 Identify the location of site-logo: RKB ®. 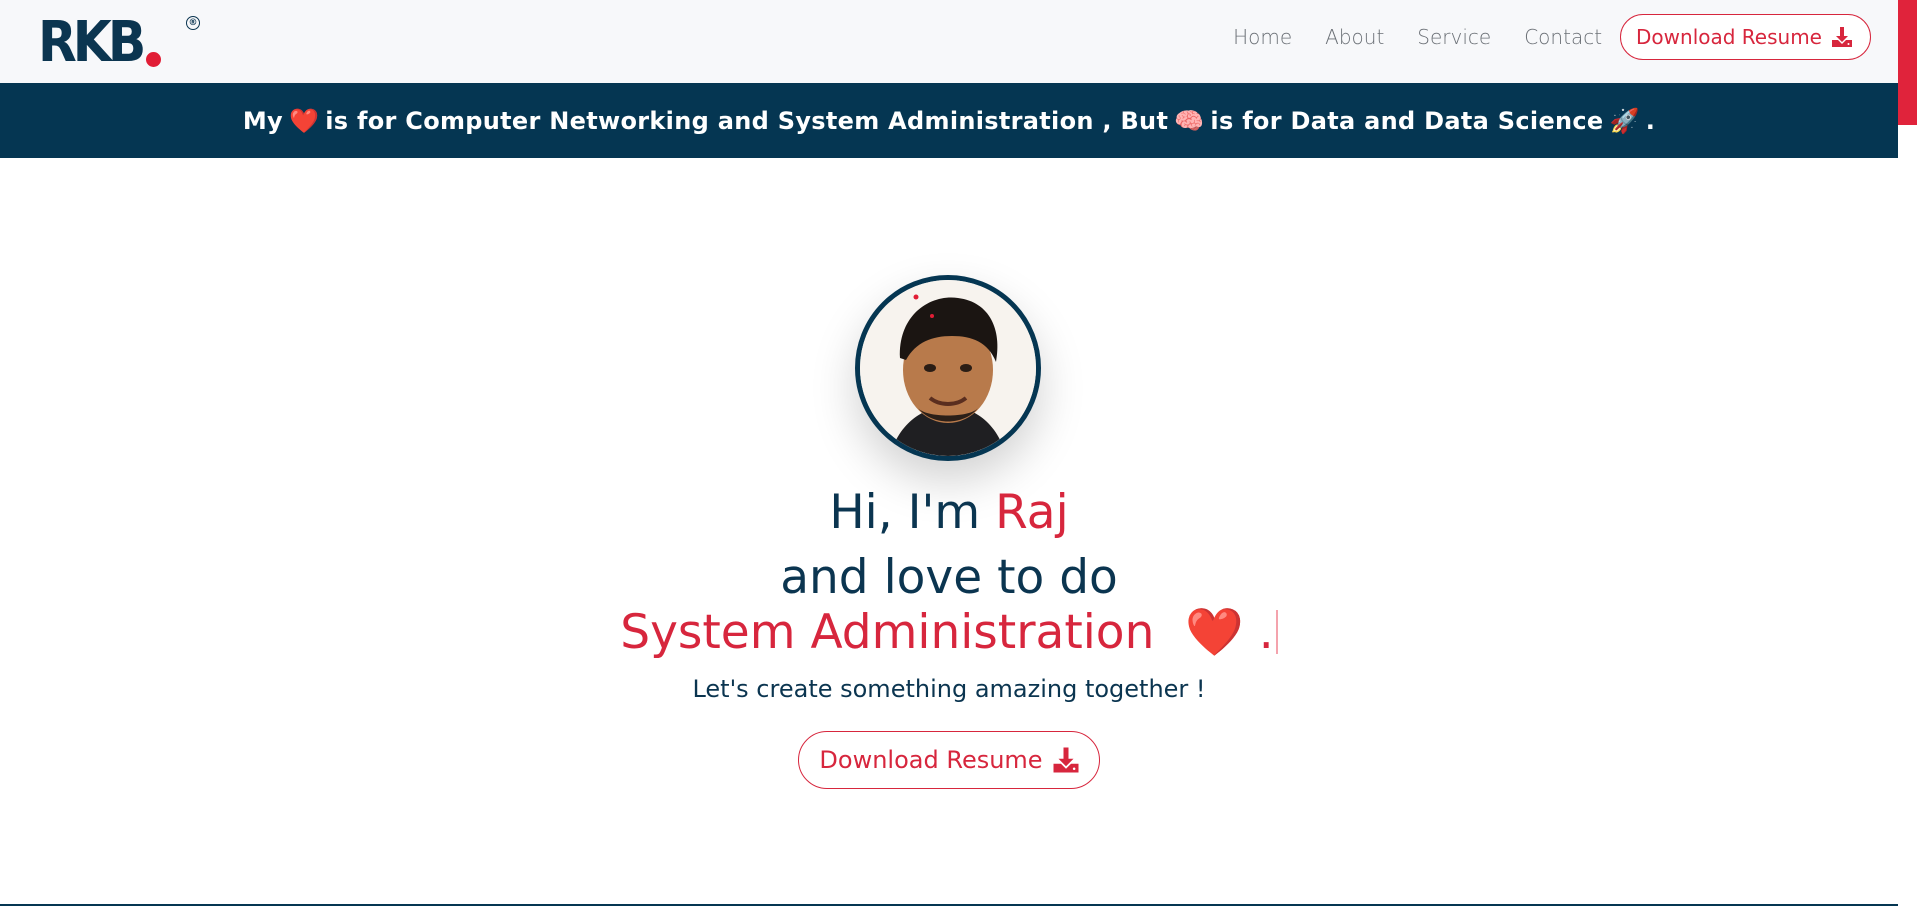
(123, 42).